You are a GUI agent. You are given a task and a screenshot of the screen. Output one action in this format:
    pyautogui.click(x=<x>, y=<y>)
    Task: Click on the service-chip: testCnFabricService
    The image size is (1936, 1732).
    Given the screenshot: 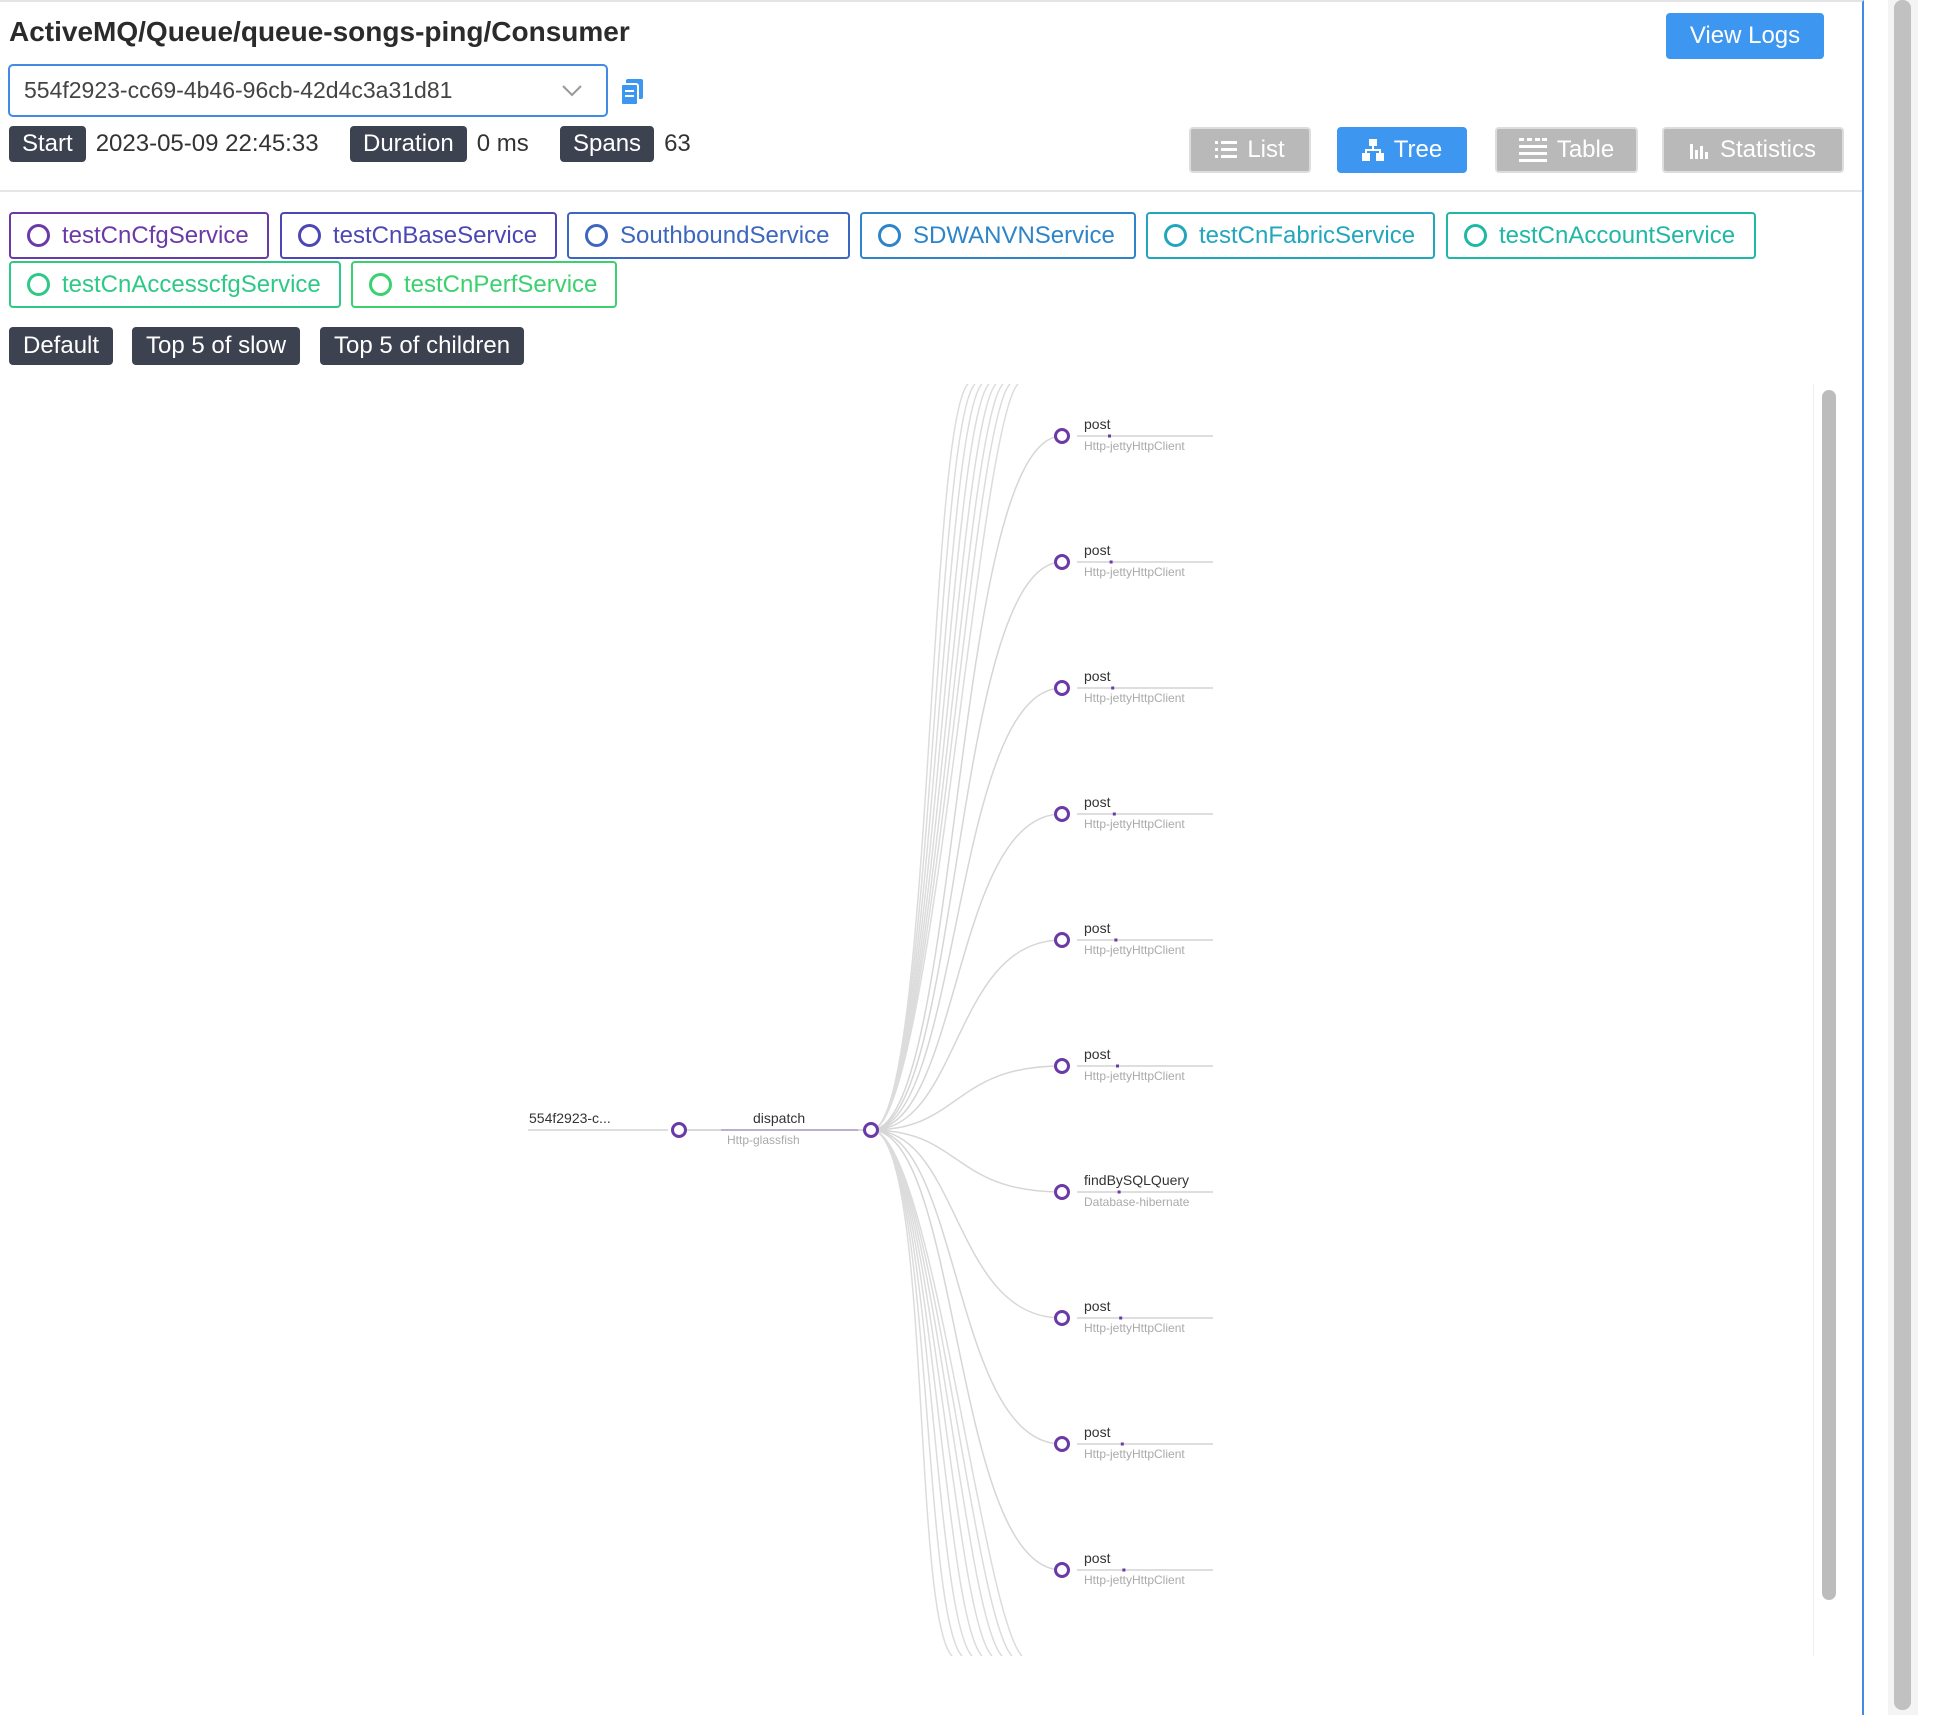 What is the action you would take?
    pyautogui.click(x=1290, y=235)
    